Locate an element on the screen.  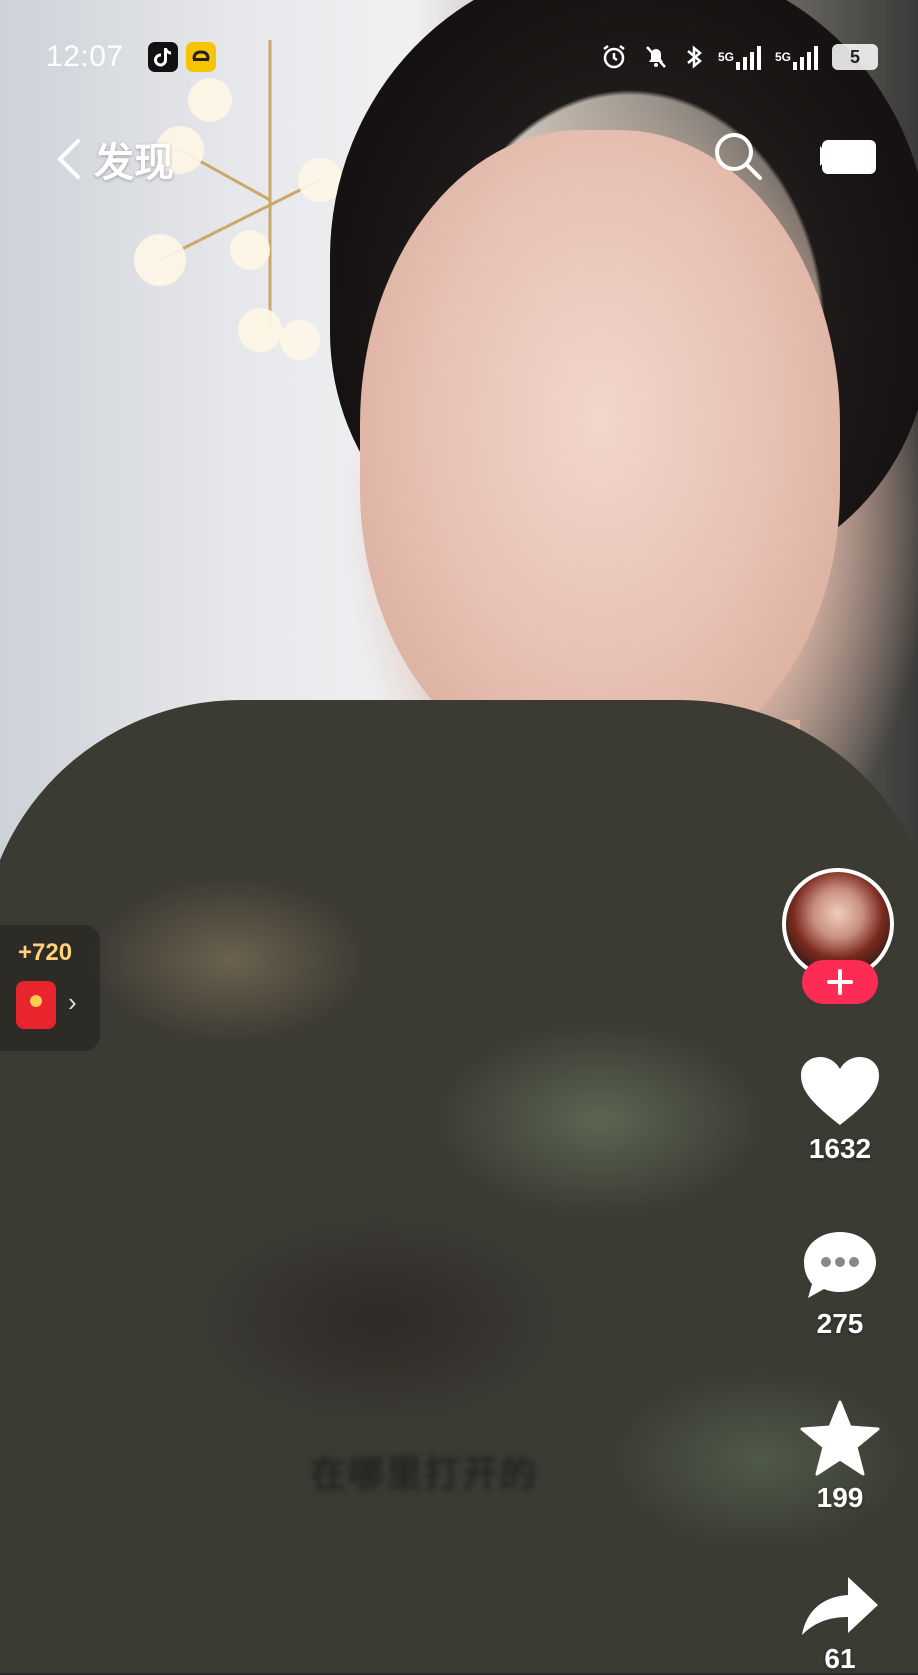
back-button: 发现 is located at coordinates (114, 159).